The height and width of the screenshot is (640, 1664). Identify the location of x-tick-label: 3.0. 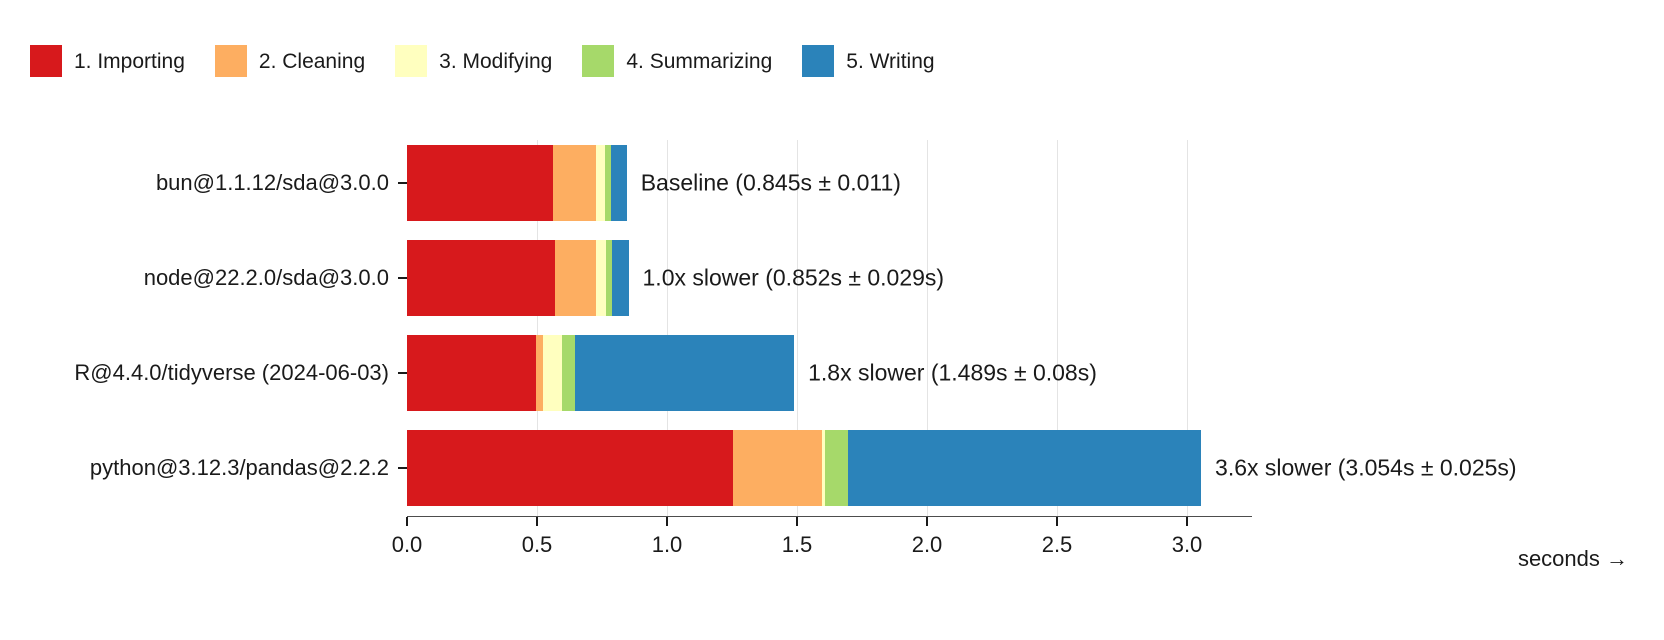
(1187, 544).